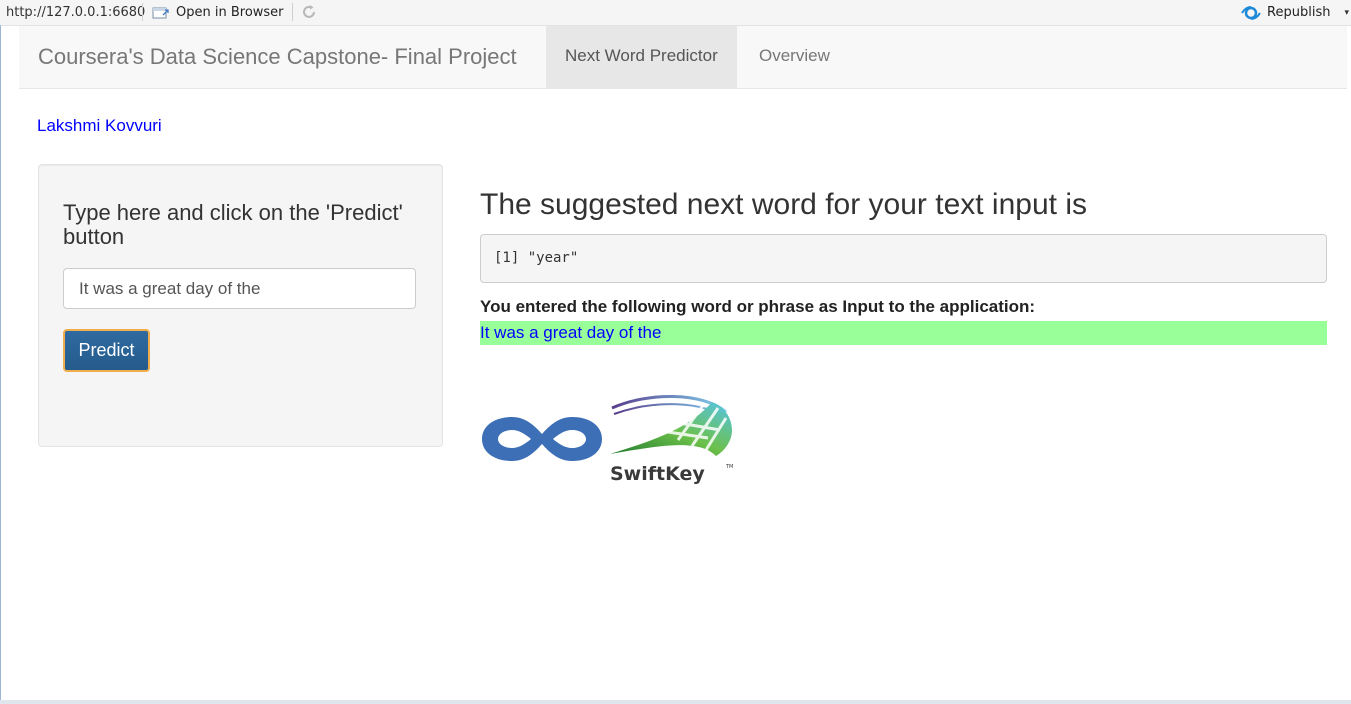 This screenshot has height=704, width=1351. I want to click on republish-button: Republish ▾, so click(1296, 12).